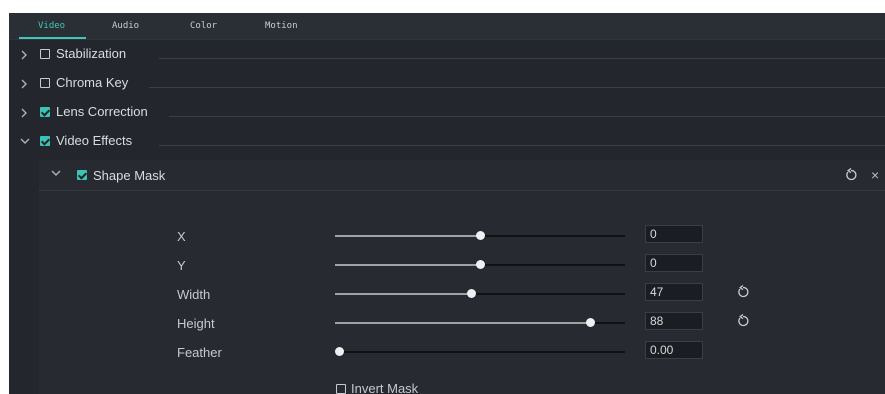 This screenshot has height=394, width=885. Describe the element at coordinates (91, 53) in the screenshot. I see `section-label: Stabilization` at that location.